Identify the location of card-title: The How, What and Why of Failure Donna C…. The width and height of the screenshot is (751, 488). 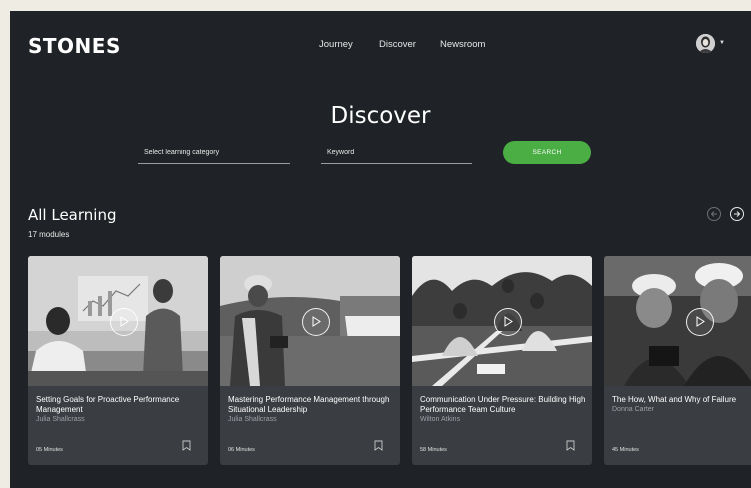
(681, 405).